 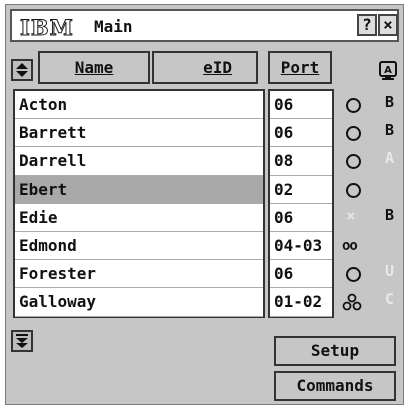 I want to click on table-row: Edmond, so click(x=139, y=246).